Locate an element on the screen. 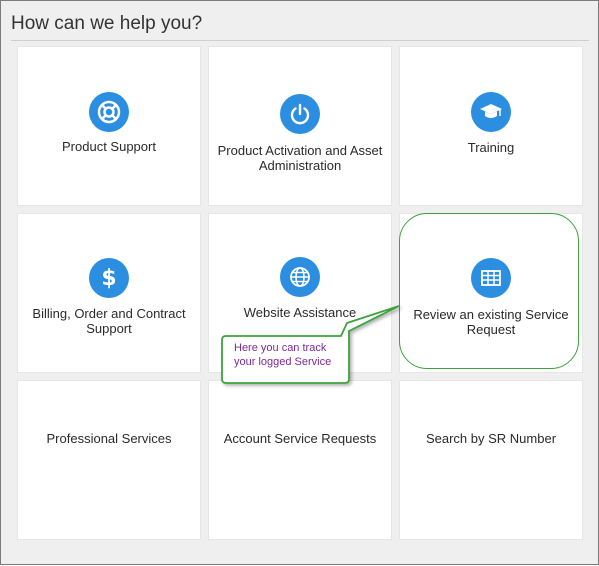  tile-billing: $ Billing, Order and Contract Support is located at coordinates (109, 293).